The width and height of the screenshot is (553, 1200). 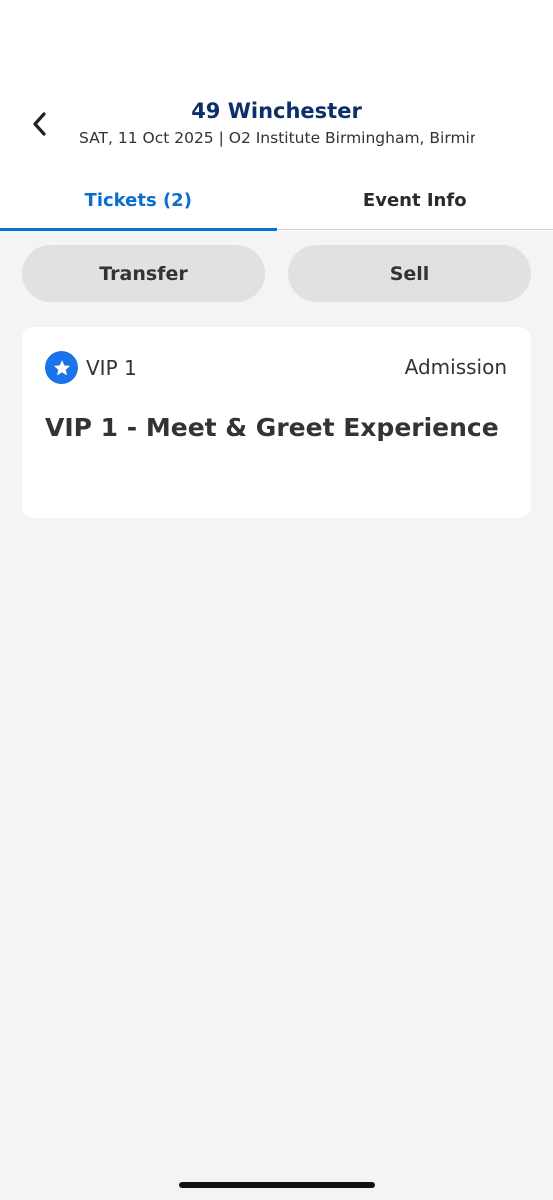 What do you see at coordinates (277, 1185) in the screenshot?
I see `home-indicator` at bounding box center [277, 1185].